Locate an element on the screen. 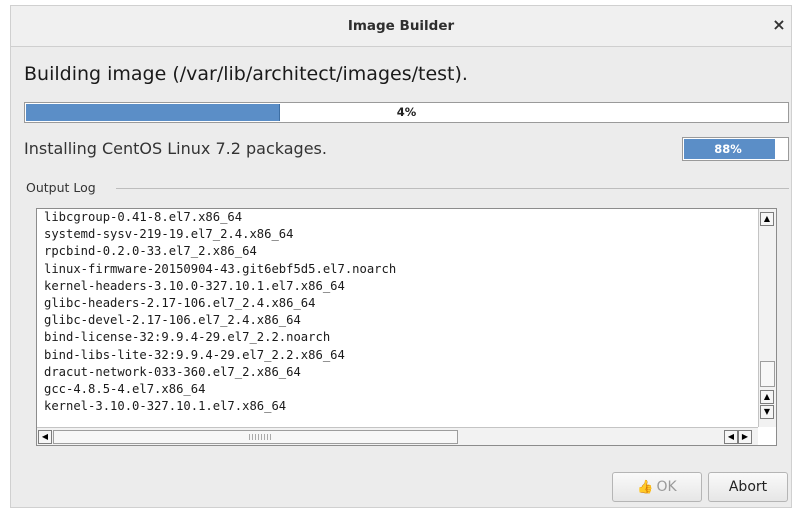 This screenshot has height=508, width=792. log-line: rpcbind-0.2.0-33.el7_2.x86_64 is located at coordinates (150, 251).